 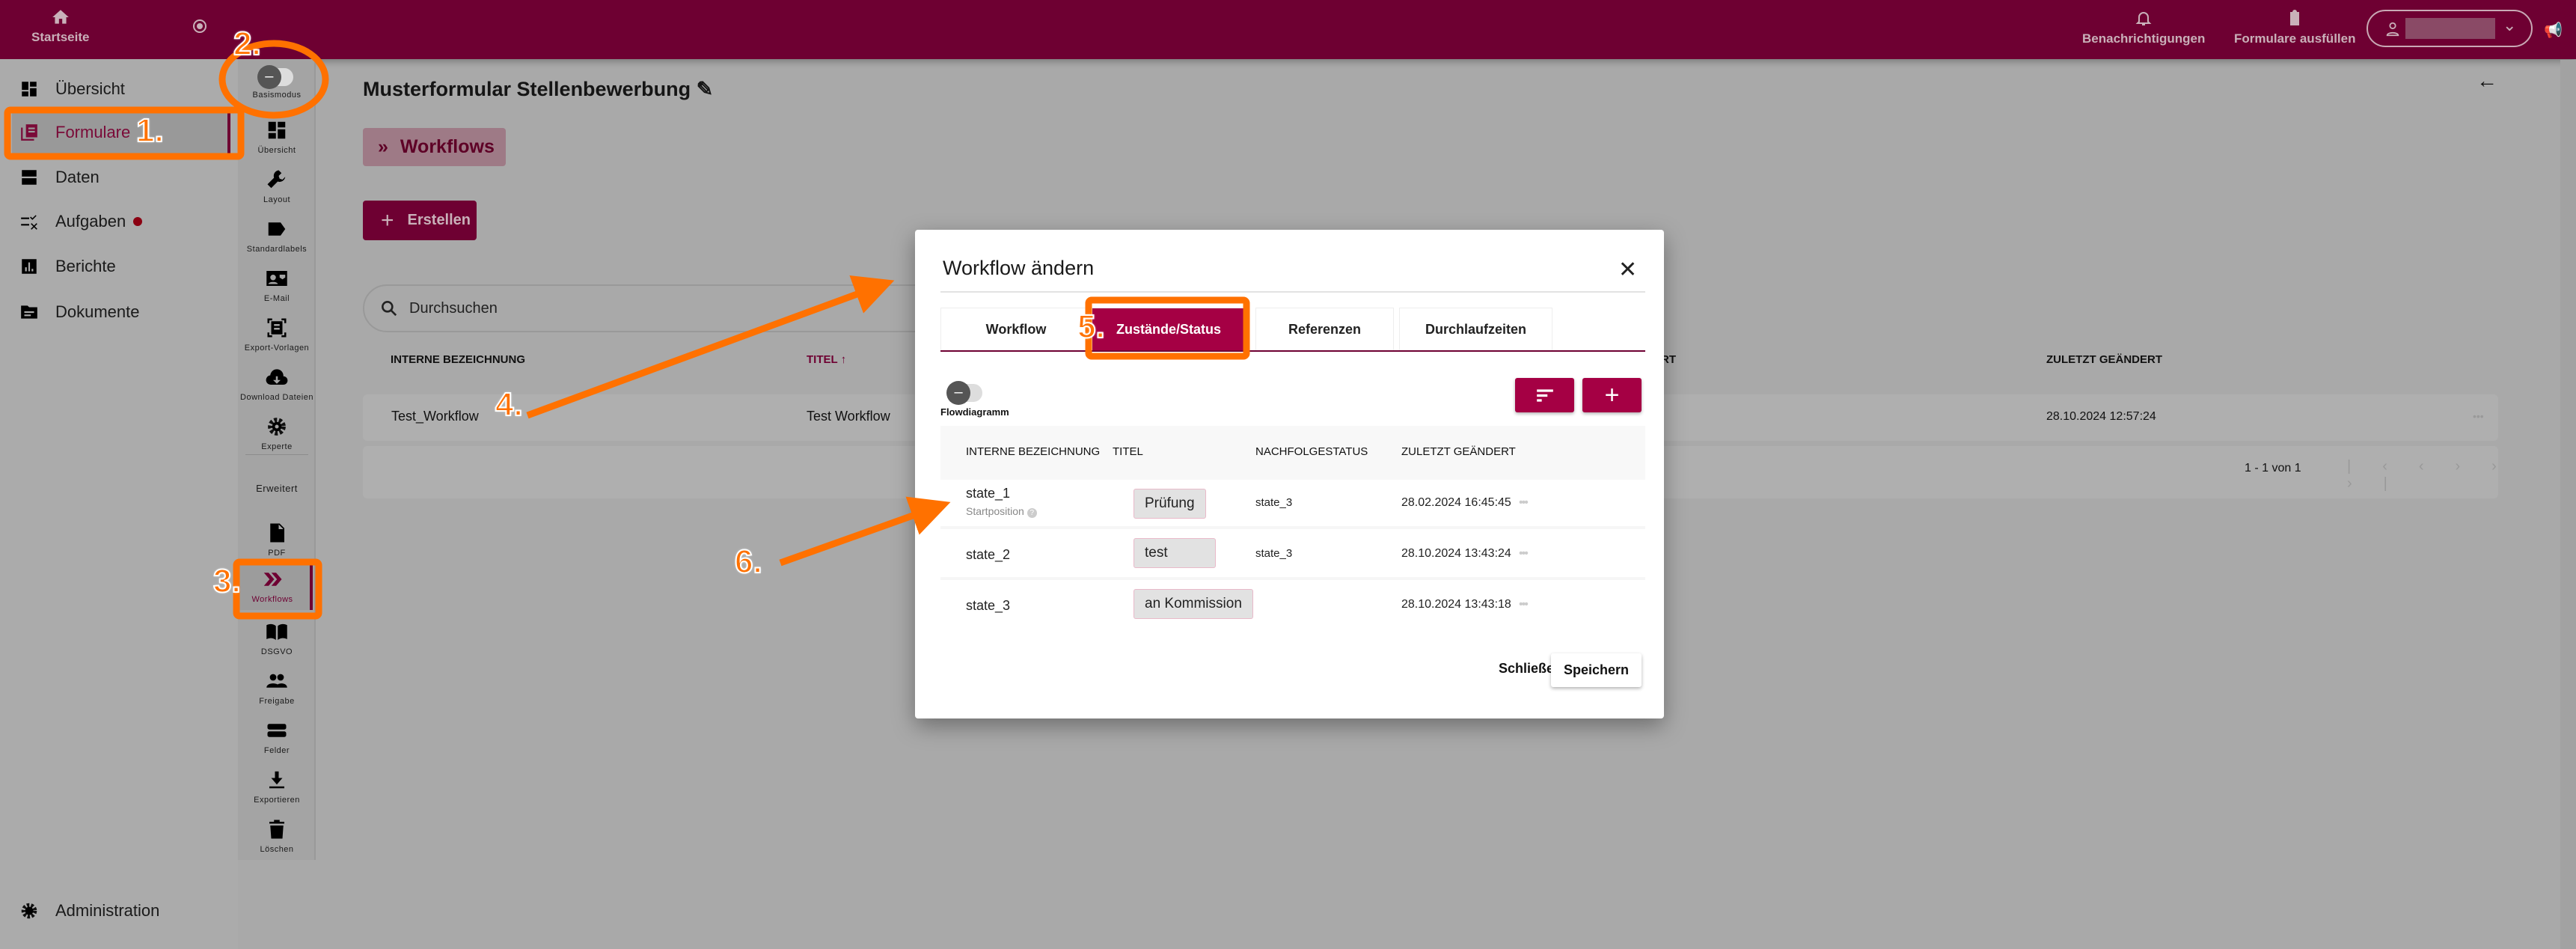 What do you see at coordinates (277, 589) in the screenshot?
I see `highlight-box-workflows` at bounding box center [277, 589].